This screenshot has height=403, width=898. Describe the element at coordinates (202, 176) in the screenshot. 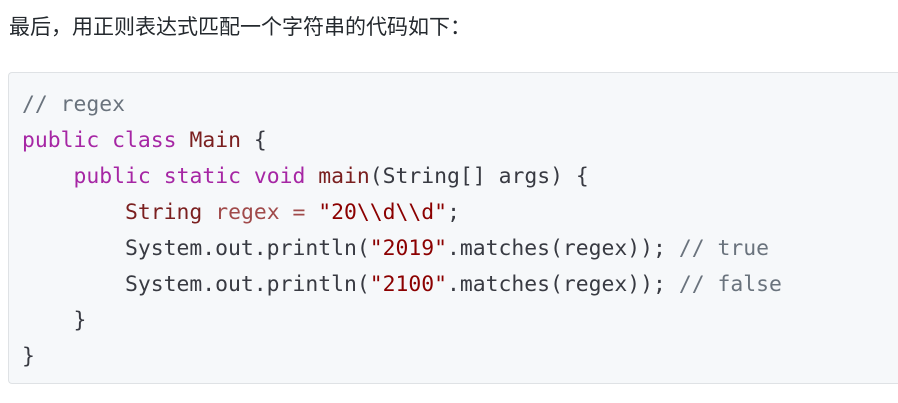

I see `code-token-kw: static` at that location.